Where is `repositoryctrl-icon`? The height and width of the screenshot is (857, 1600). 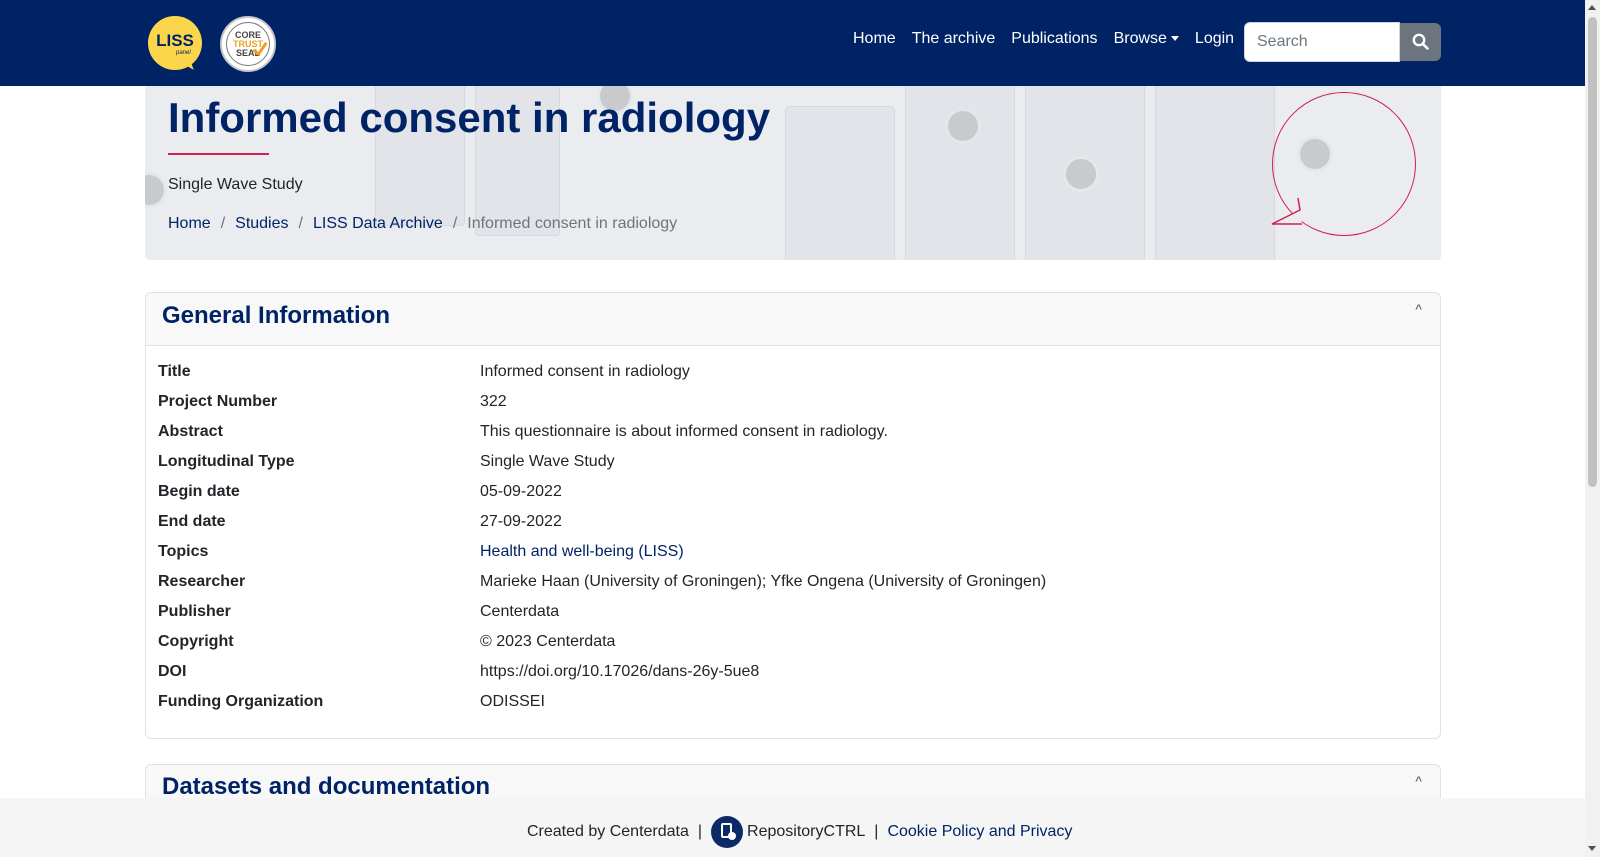
repositoryctrl-icon is located at coordinates (727, 832).